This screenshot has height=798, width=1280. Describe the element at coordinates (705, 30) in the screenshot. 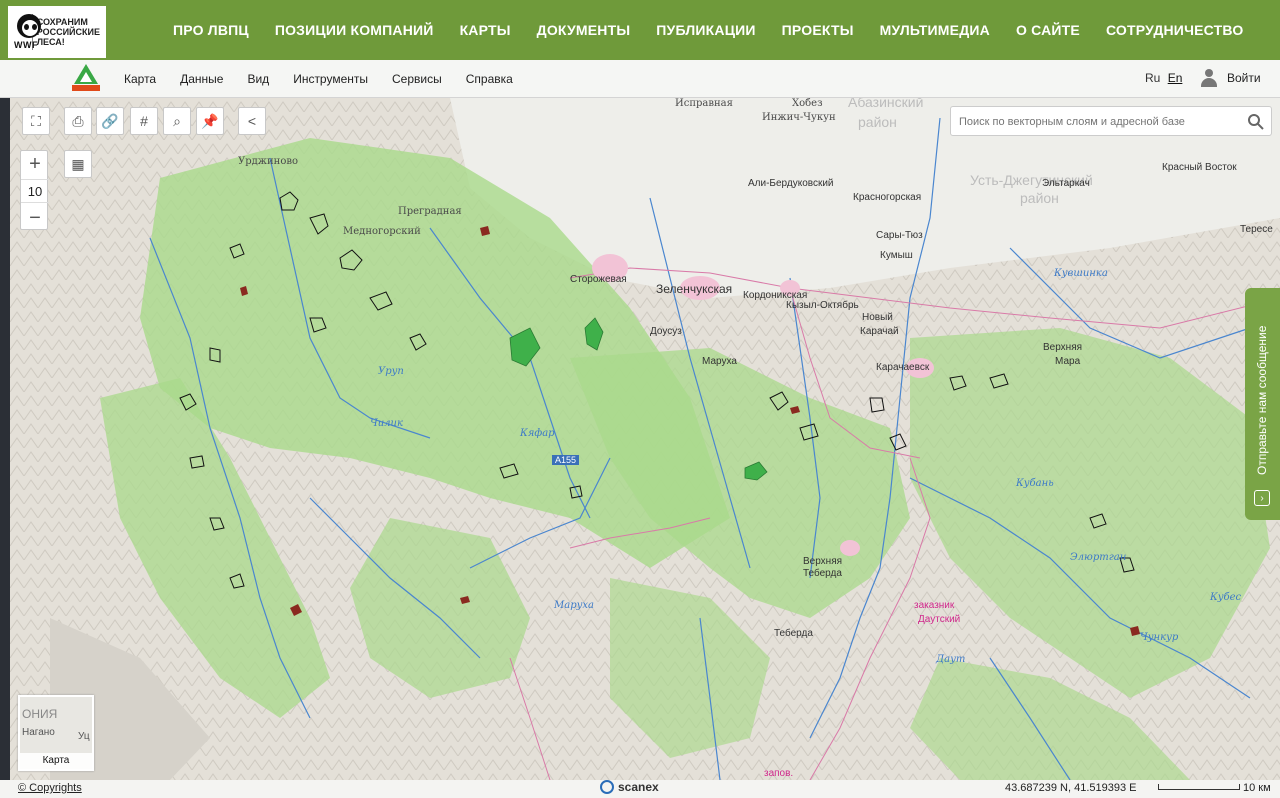

I see `nav-publications: ПУБЛИКАЦИИ` at that location.